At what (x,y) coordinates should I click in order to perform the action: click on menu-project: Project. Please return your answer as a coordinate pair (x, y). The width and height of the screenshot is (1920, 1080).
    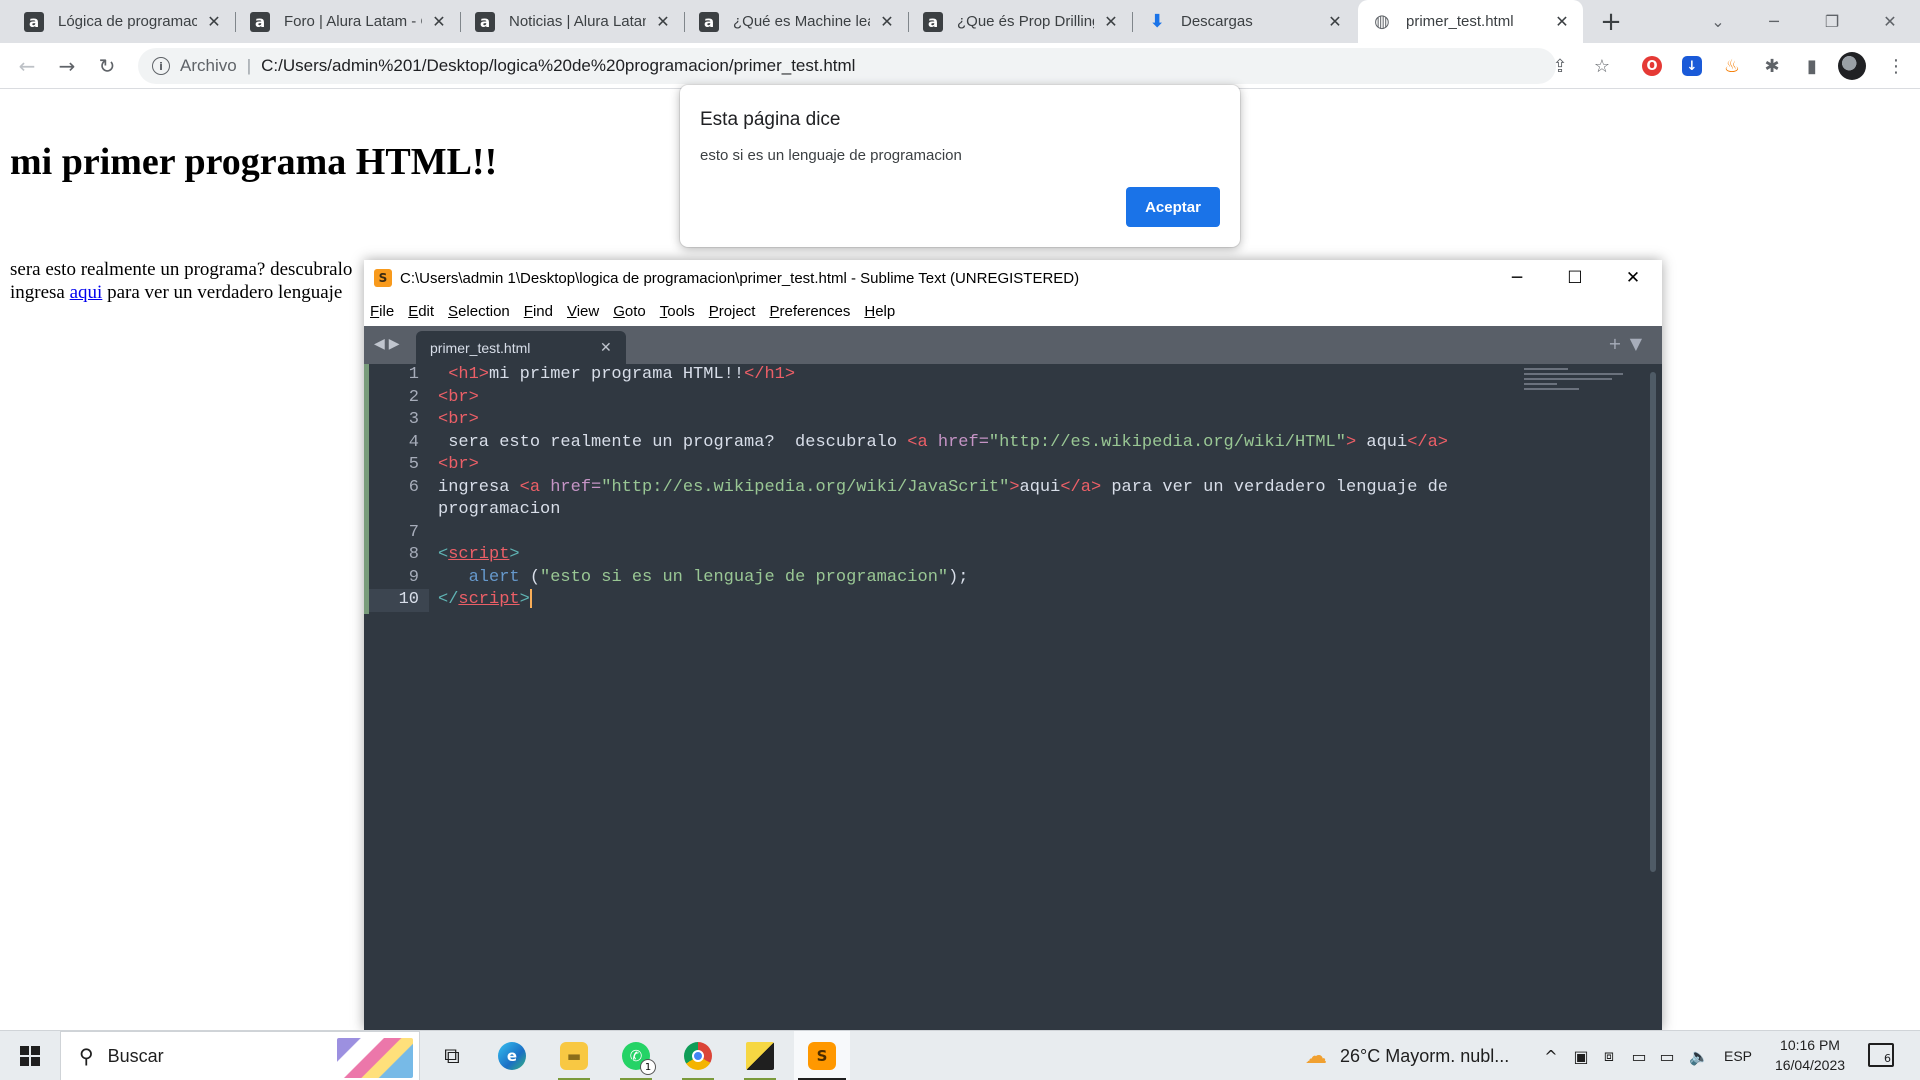
    Looking at the image, I should click on (732, 311).